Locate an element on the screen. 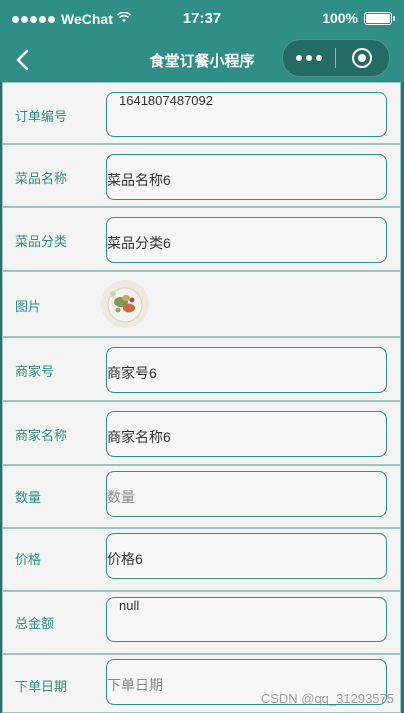  field-row-quantity: 数量 数量 is located at coordinates (201, 496).